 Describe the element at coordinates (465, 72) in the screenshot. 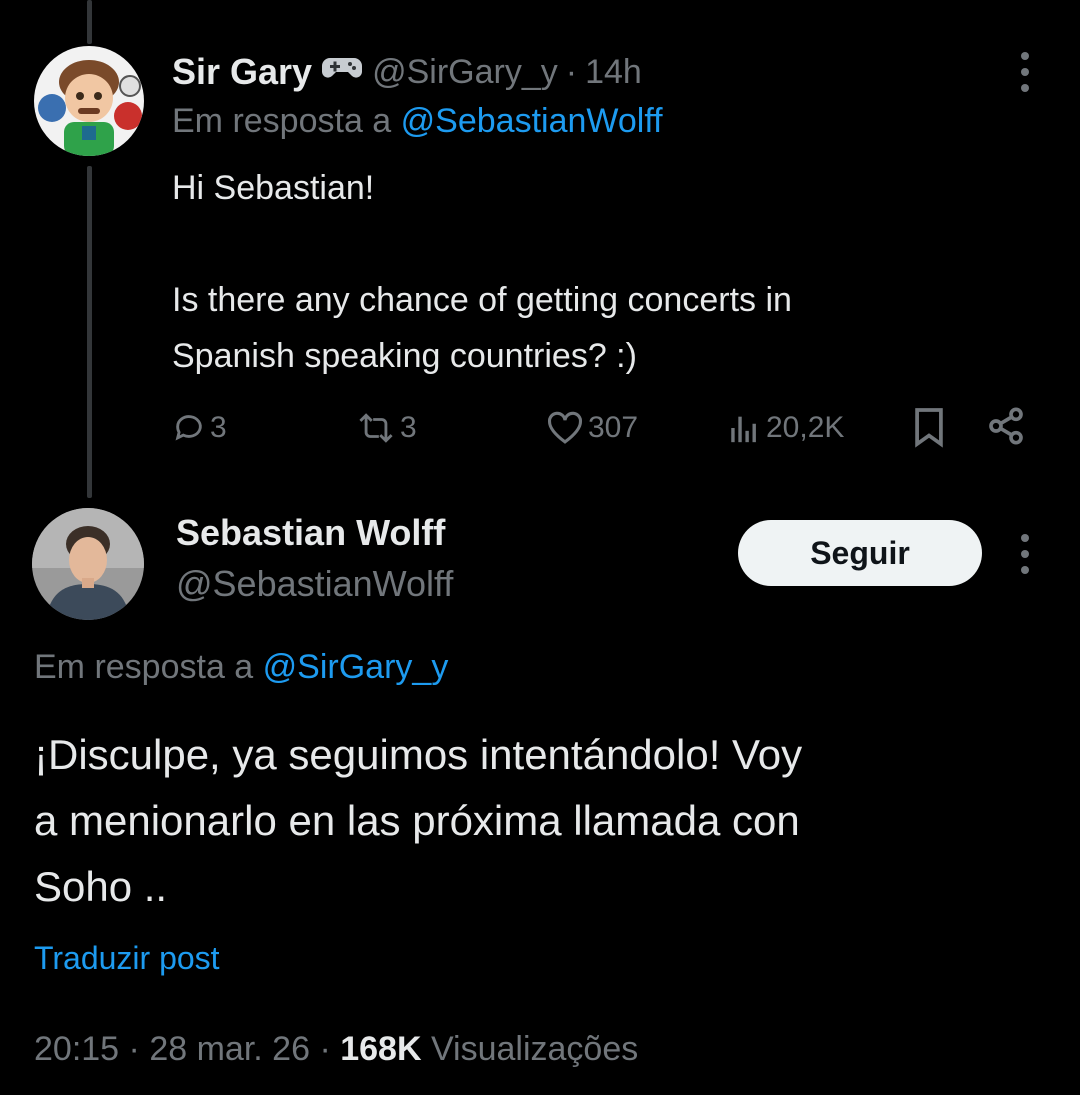

I see `author-handle: @SirGary_y` at that location.